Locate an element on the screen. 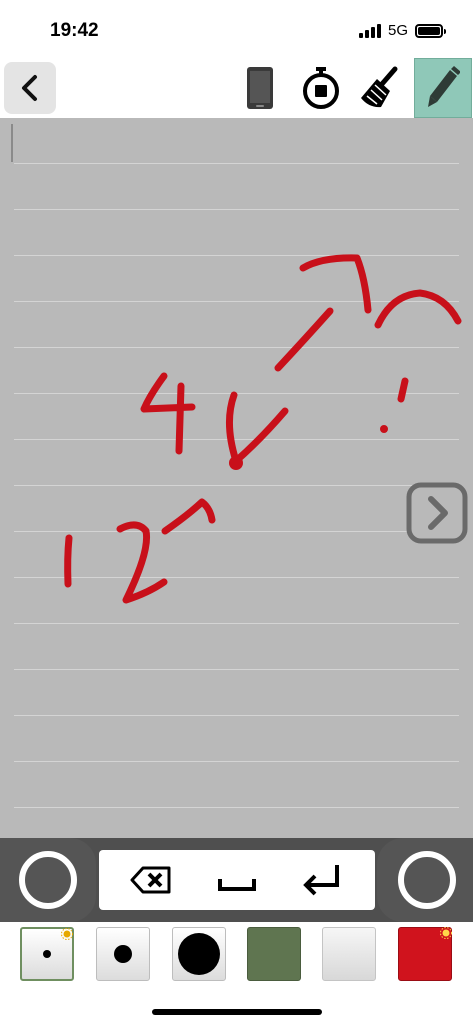 Image resolution: width=473 pixels, height=1024 pixels. phone-icon is located at coordinates (260, 88).